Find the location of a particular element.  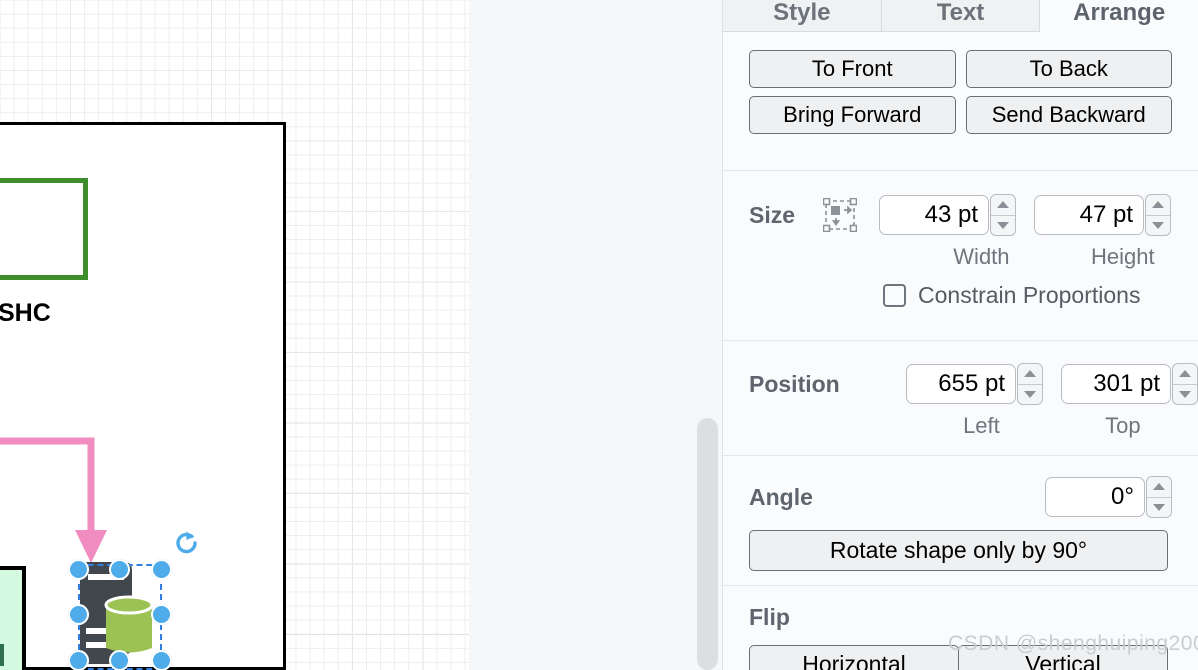

constrain-proportions-row: Constrain Proportions is located at coordinates (960, 295).